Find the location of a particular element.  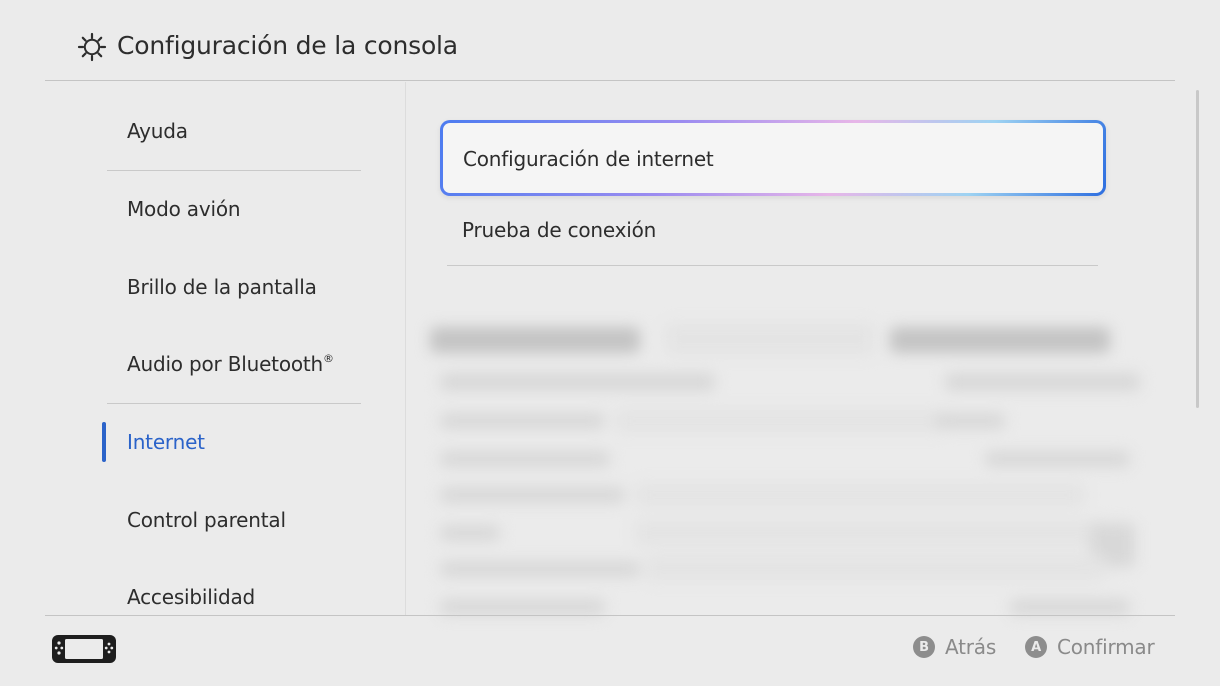

sidebar-item-label: Accesibilidad is located at coordinates (191, 597).